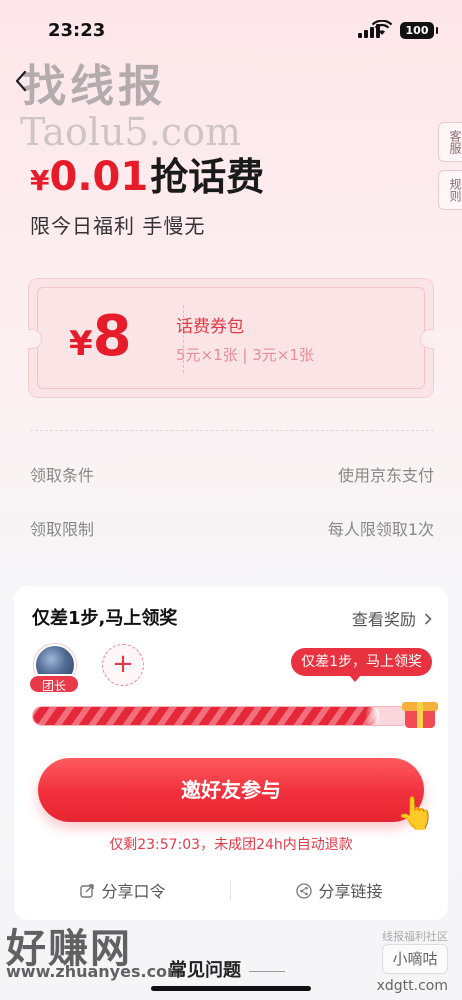  I want to click on progress-fill, so click(206, 716).